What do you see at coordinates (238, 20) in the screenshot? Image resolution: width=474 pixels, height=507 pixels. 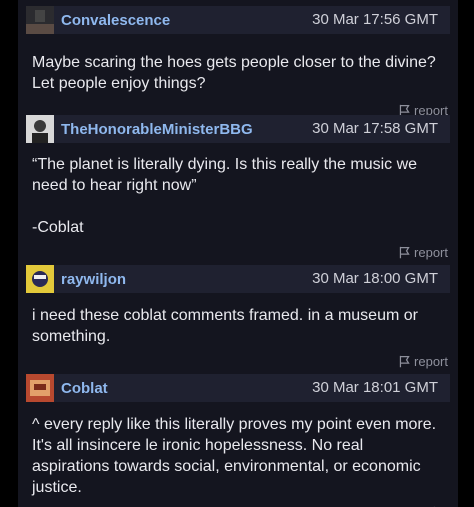 I see `comment-header: Convalescence 30 Mar 17:56 GMT` at bounding box center [238, 20].